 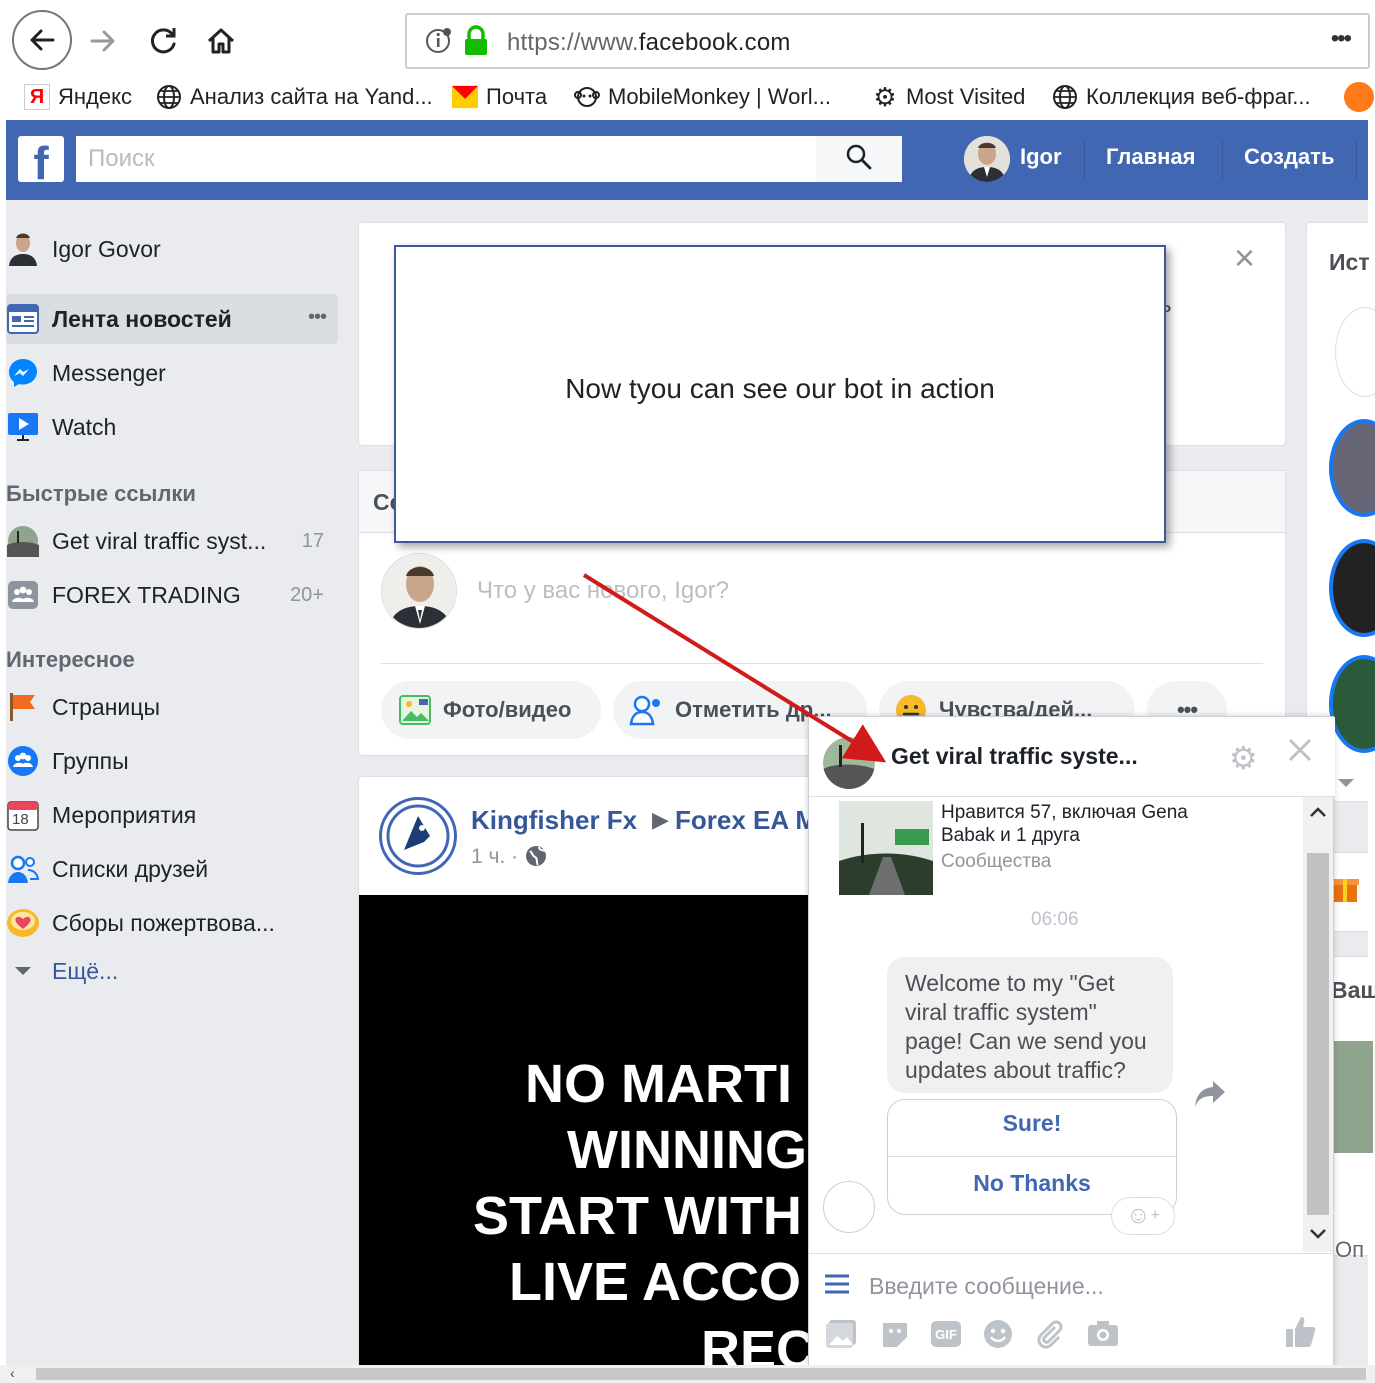 What do you see at coordinates (172, 761) in the screenshot?
I see `sidebar-item-groups: Группы` at bounding box center [172, 761].